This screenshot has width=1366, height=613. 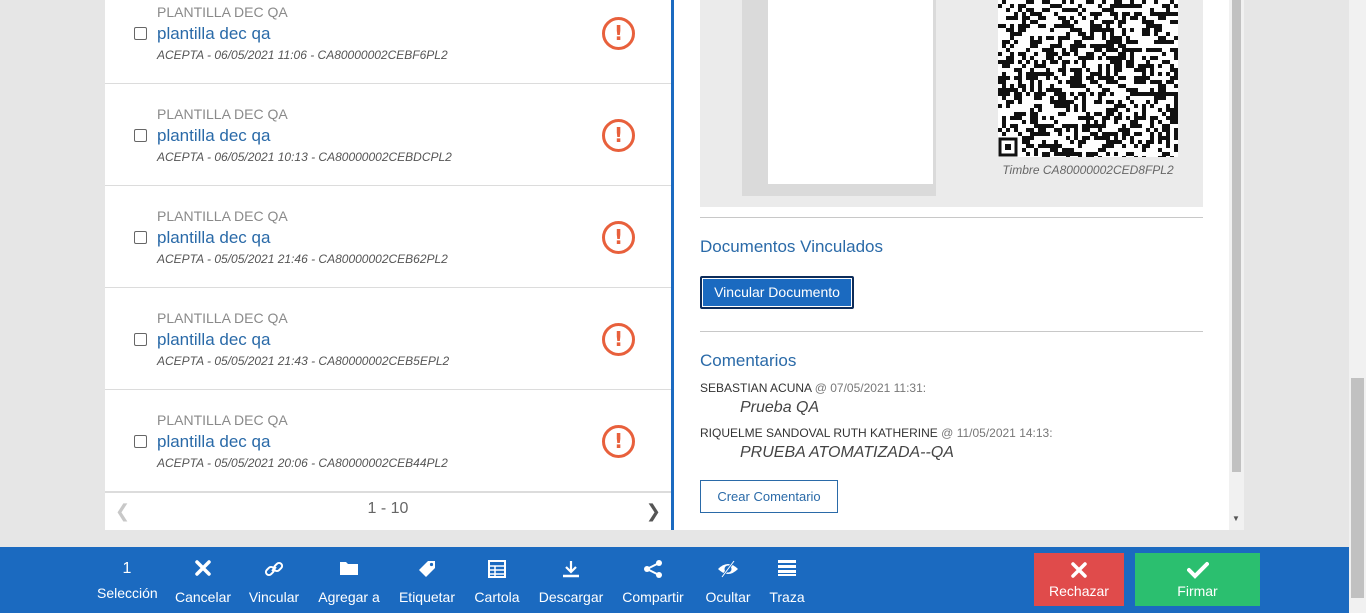 I want to click on page-scrollbar, so click(x=1357, y=306).